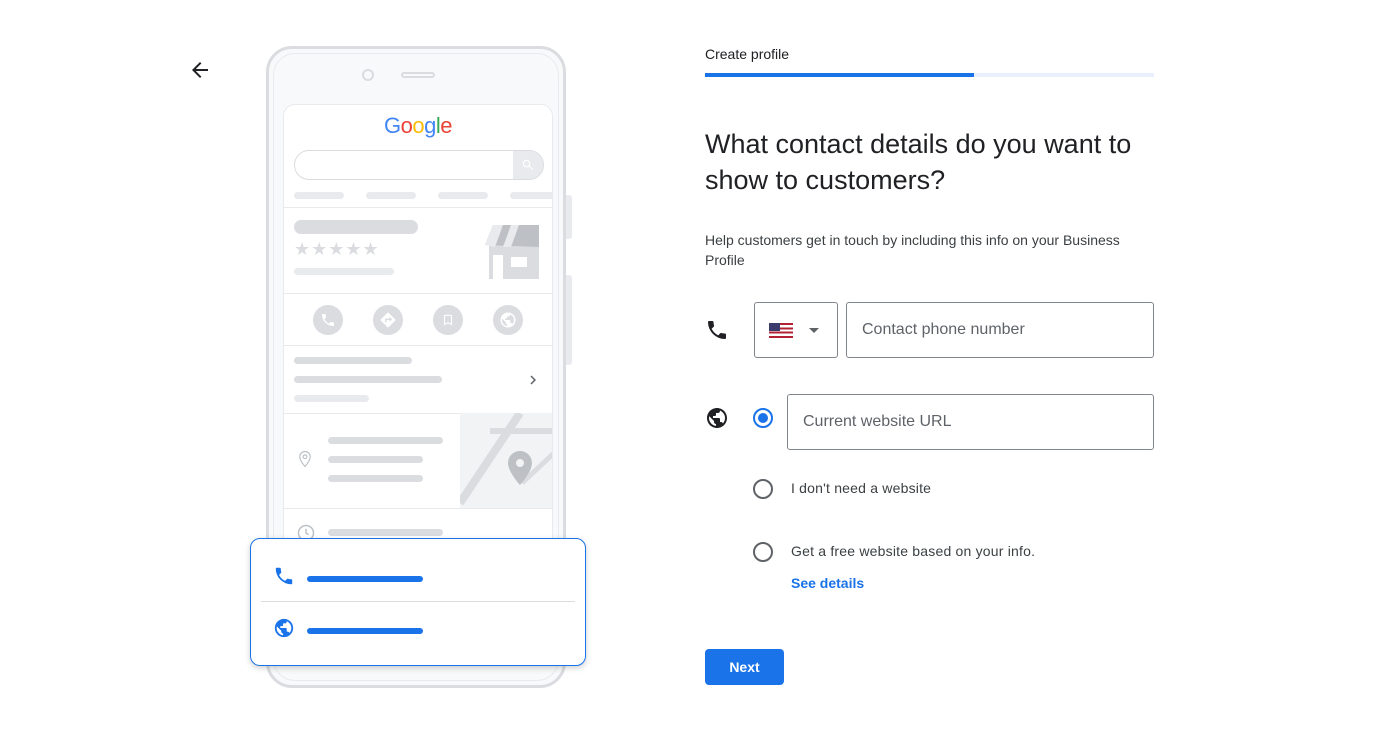  I want to click on google-logo: Google, so click(418, 126).